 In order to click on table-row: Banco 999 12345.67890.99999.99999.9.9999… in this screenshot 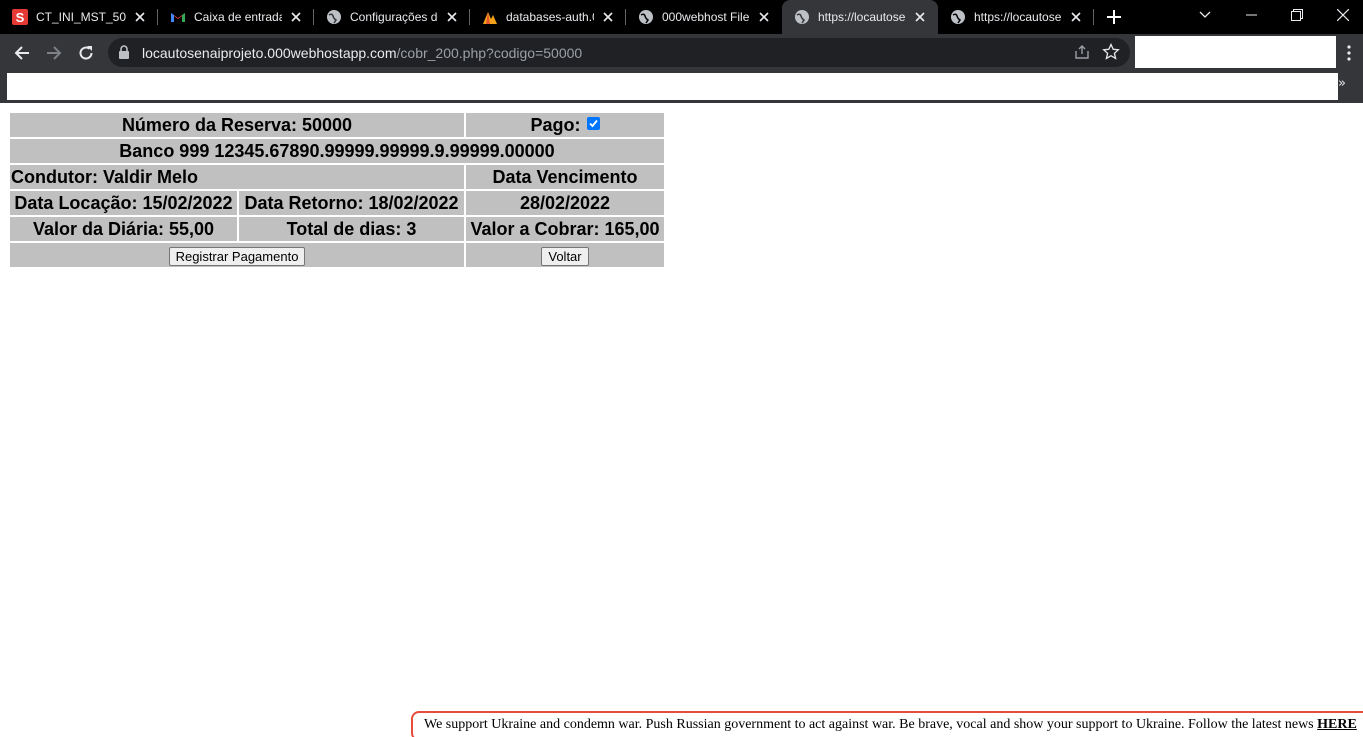, I will do `click(337, 151)`.